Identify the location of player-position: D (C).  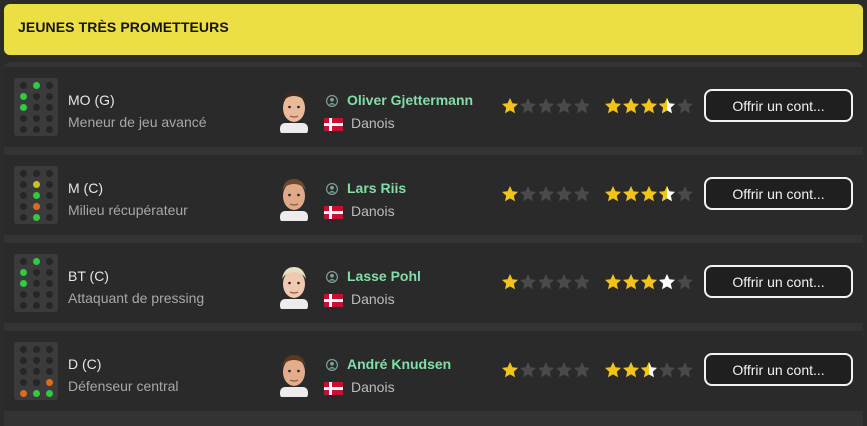
(85, 364).